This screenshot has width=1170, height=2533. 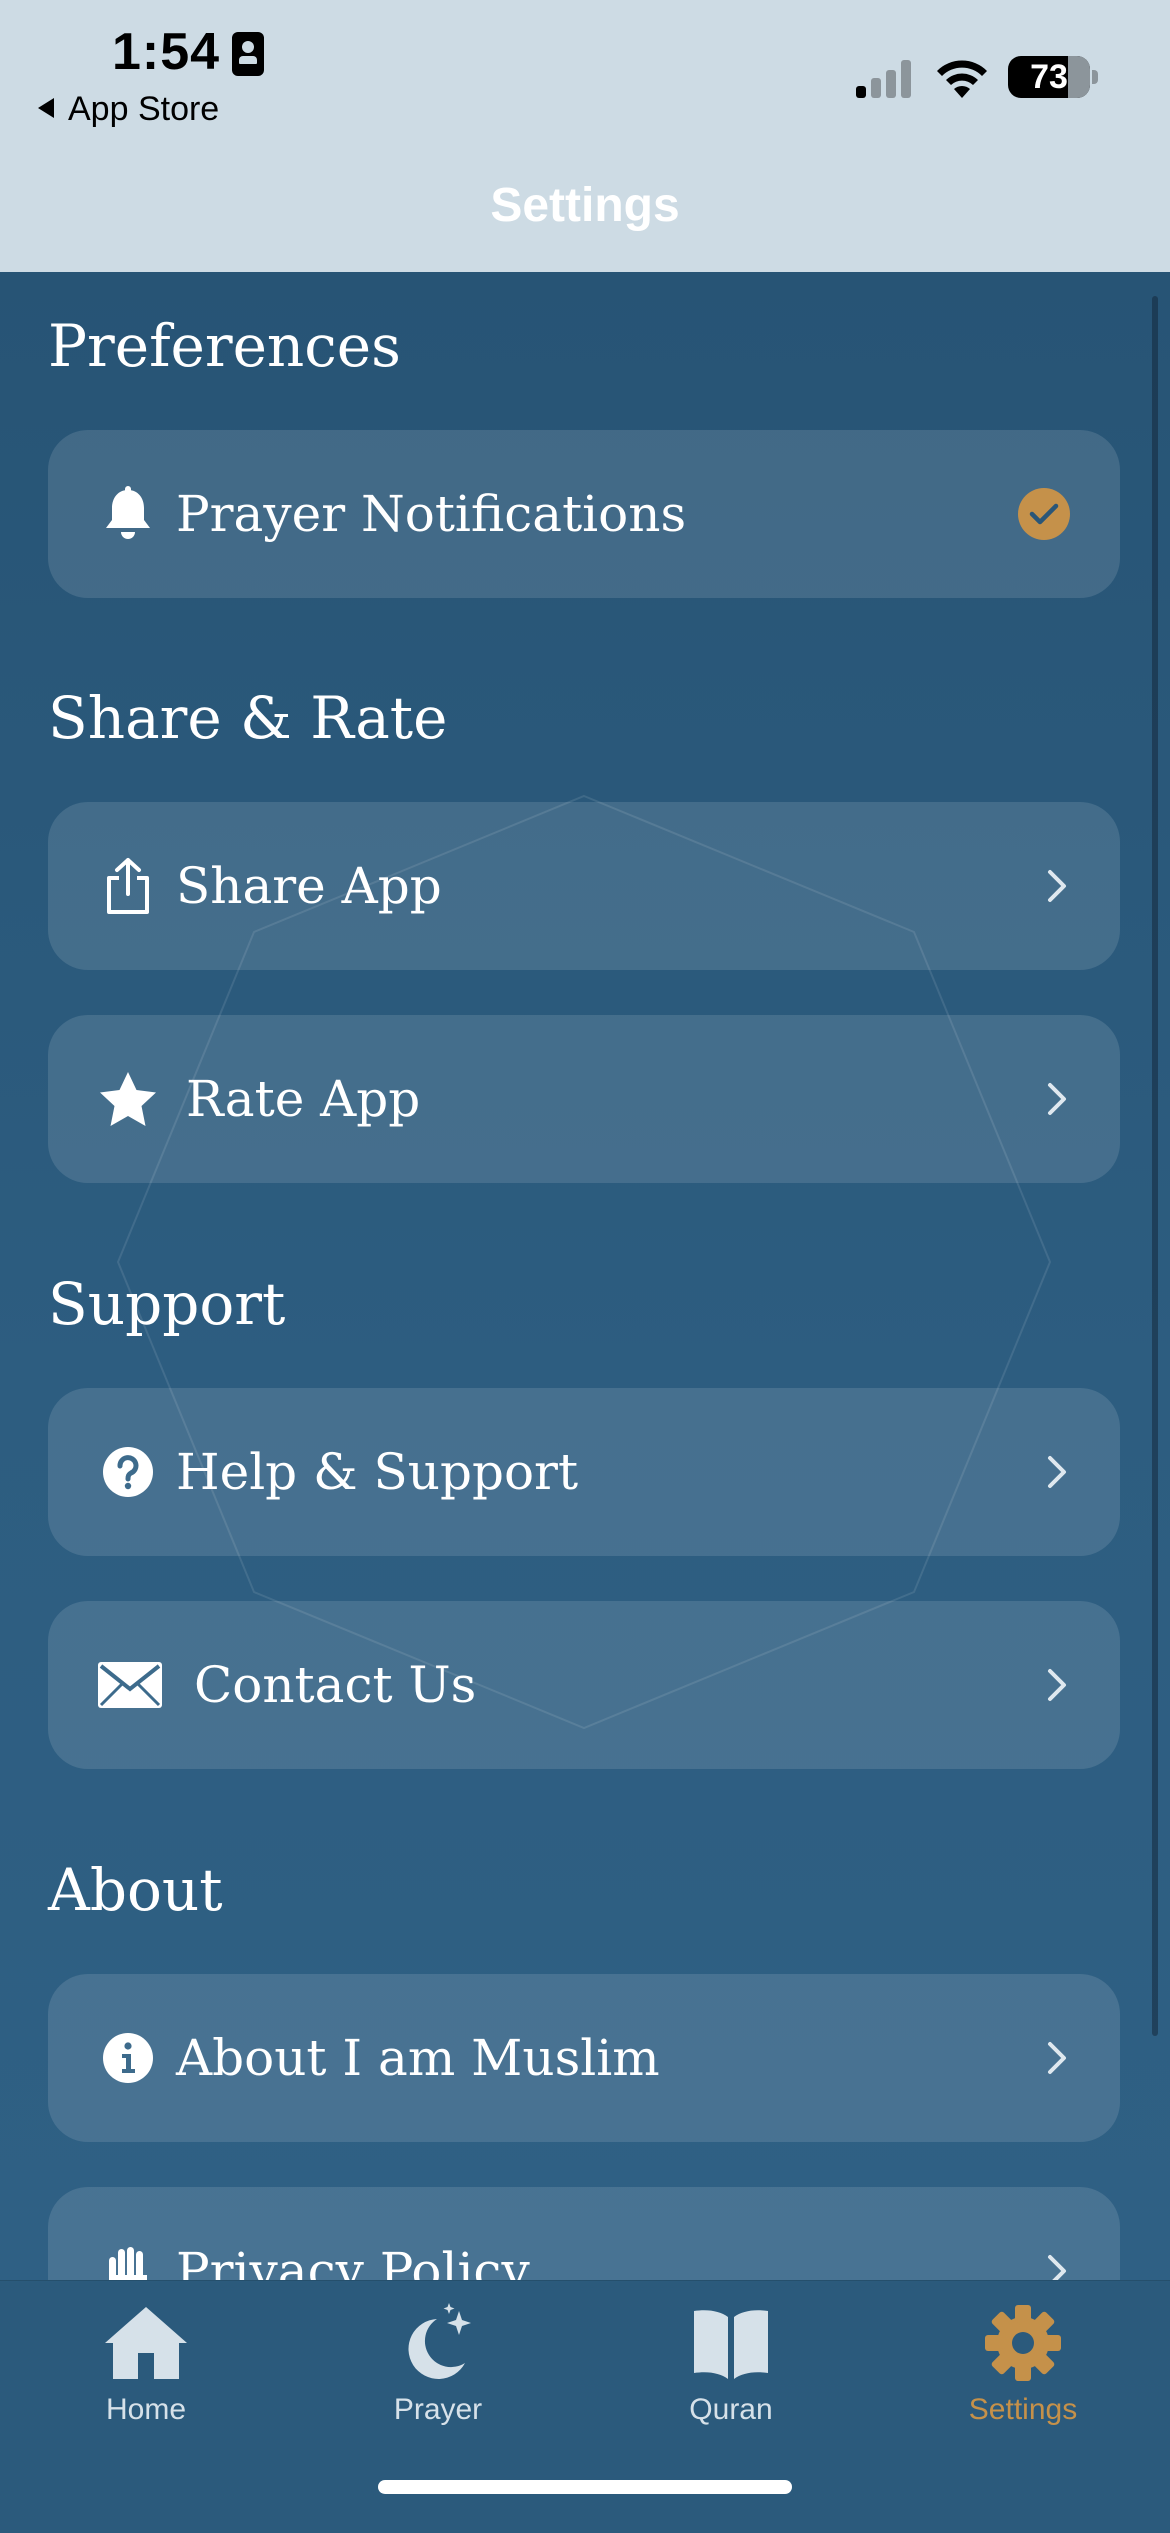 I want to click on row-label: Prayer Notifications, so click(x=431, y=514).